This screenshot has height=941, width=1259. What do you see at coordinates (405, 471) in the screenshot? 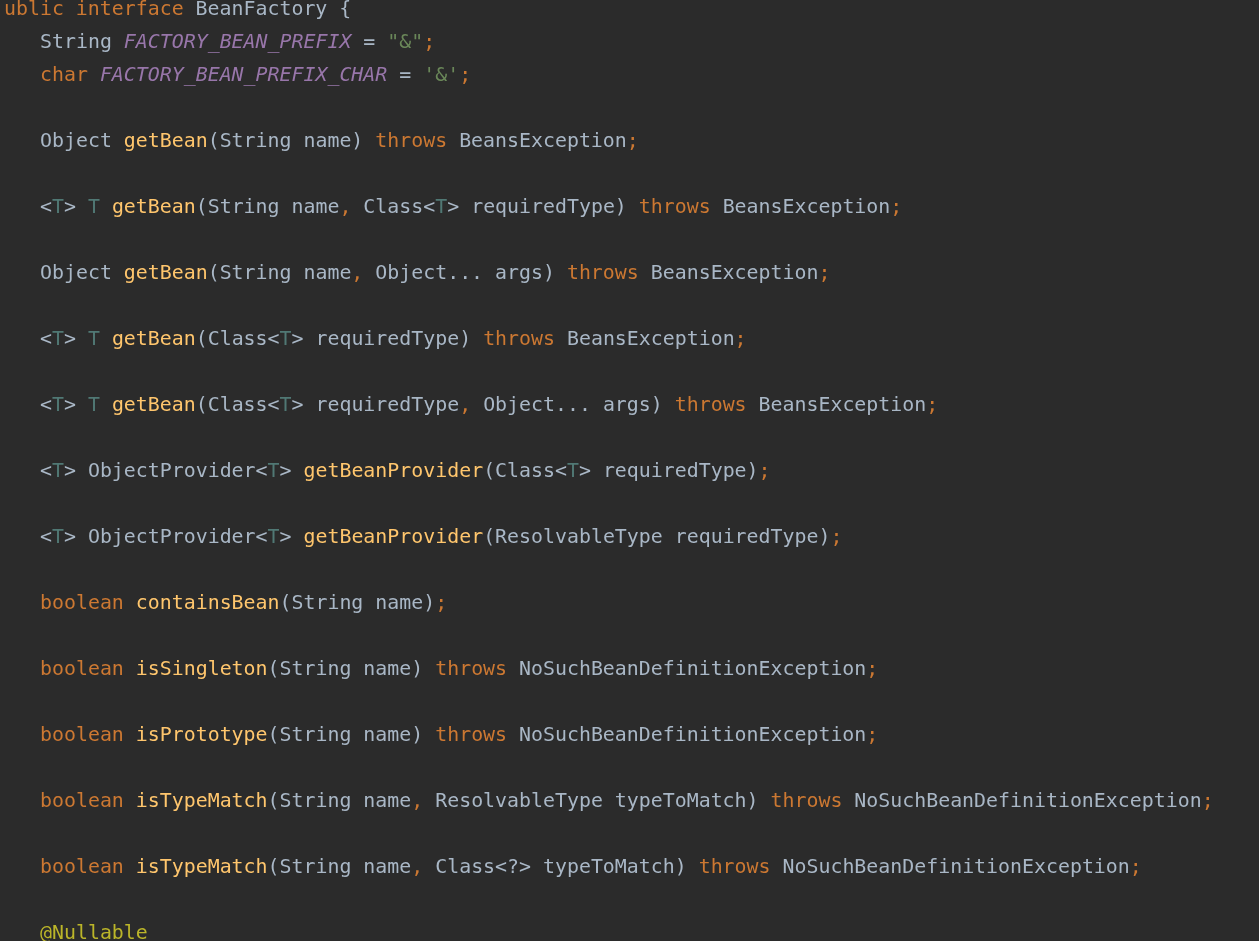
I see `code-line: <T> ObjectProvider<T> getBeanProvider(Class<T> requiredType);` at bounding box center [405, 471].